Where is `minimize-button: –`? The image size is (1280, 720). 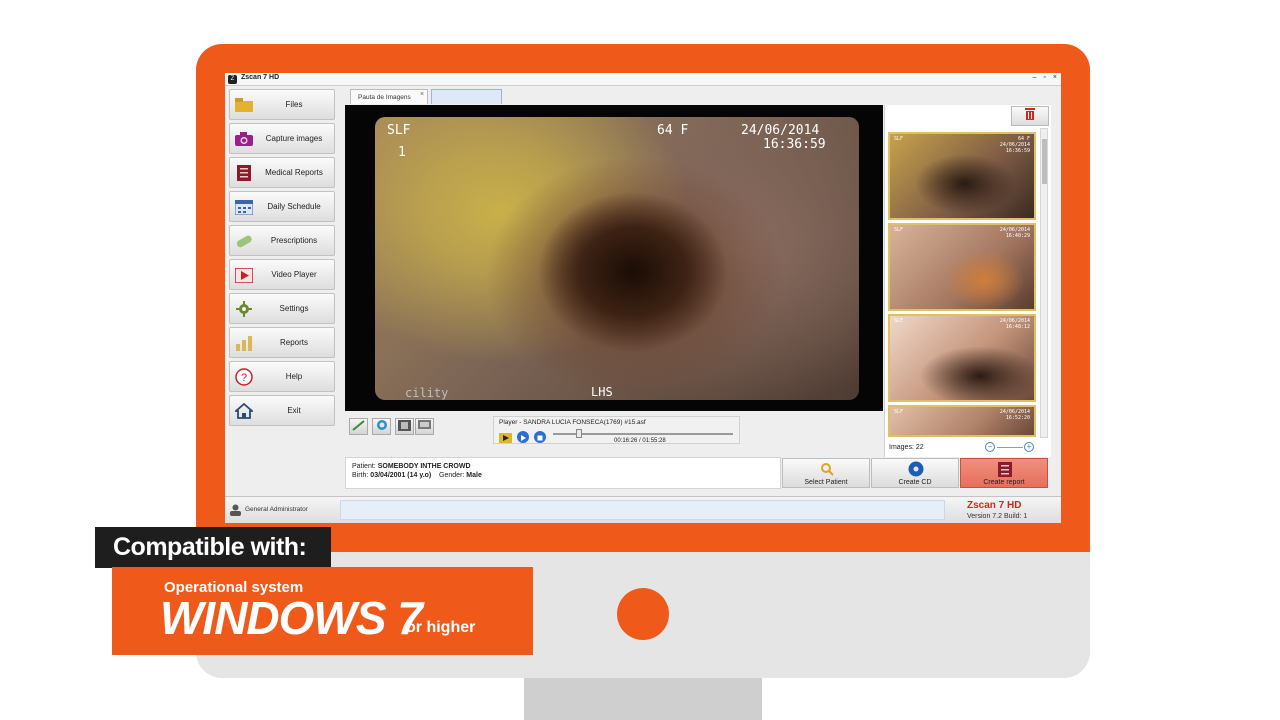
minimize-button: – is located at coordinates (1035, 77).